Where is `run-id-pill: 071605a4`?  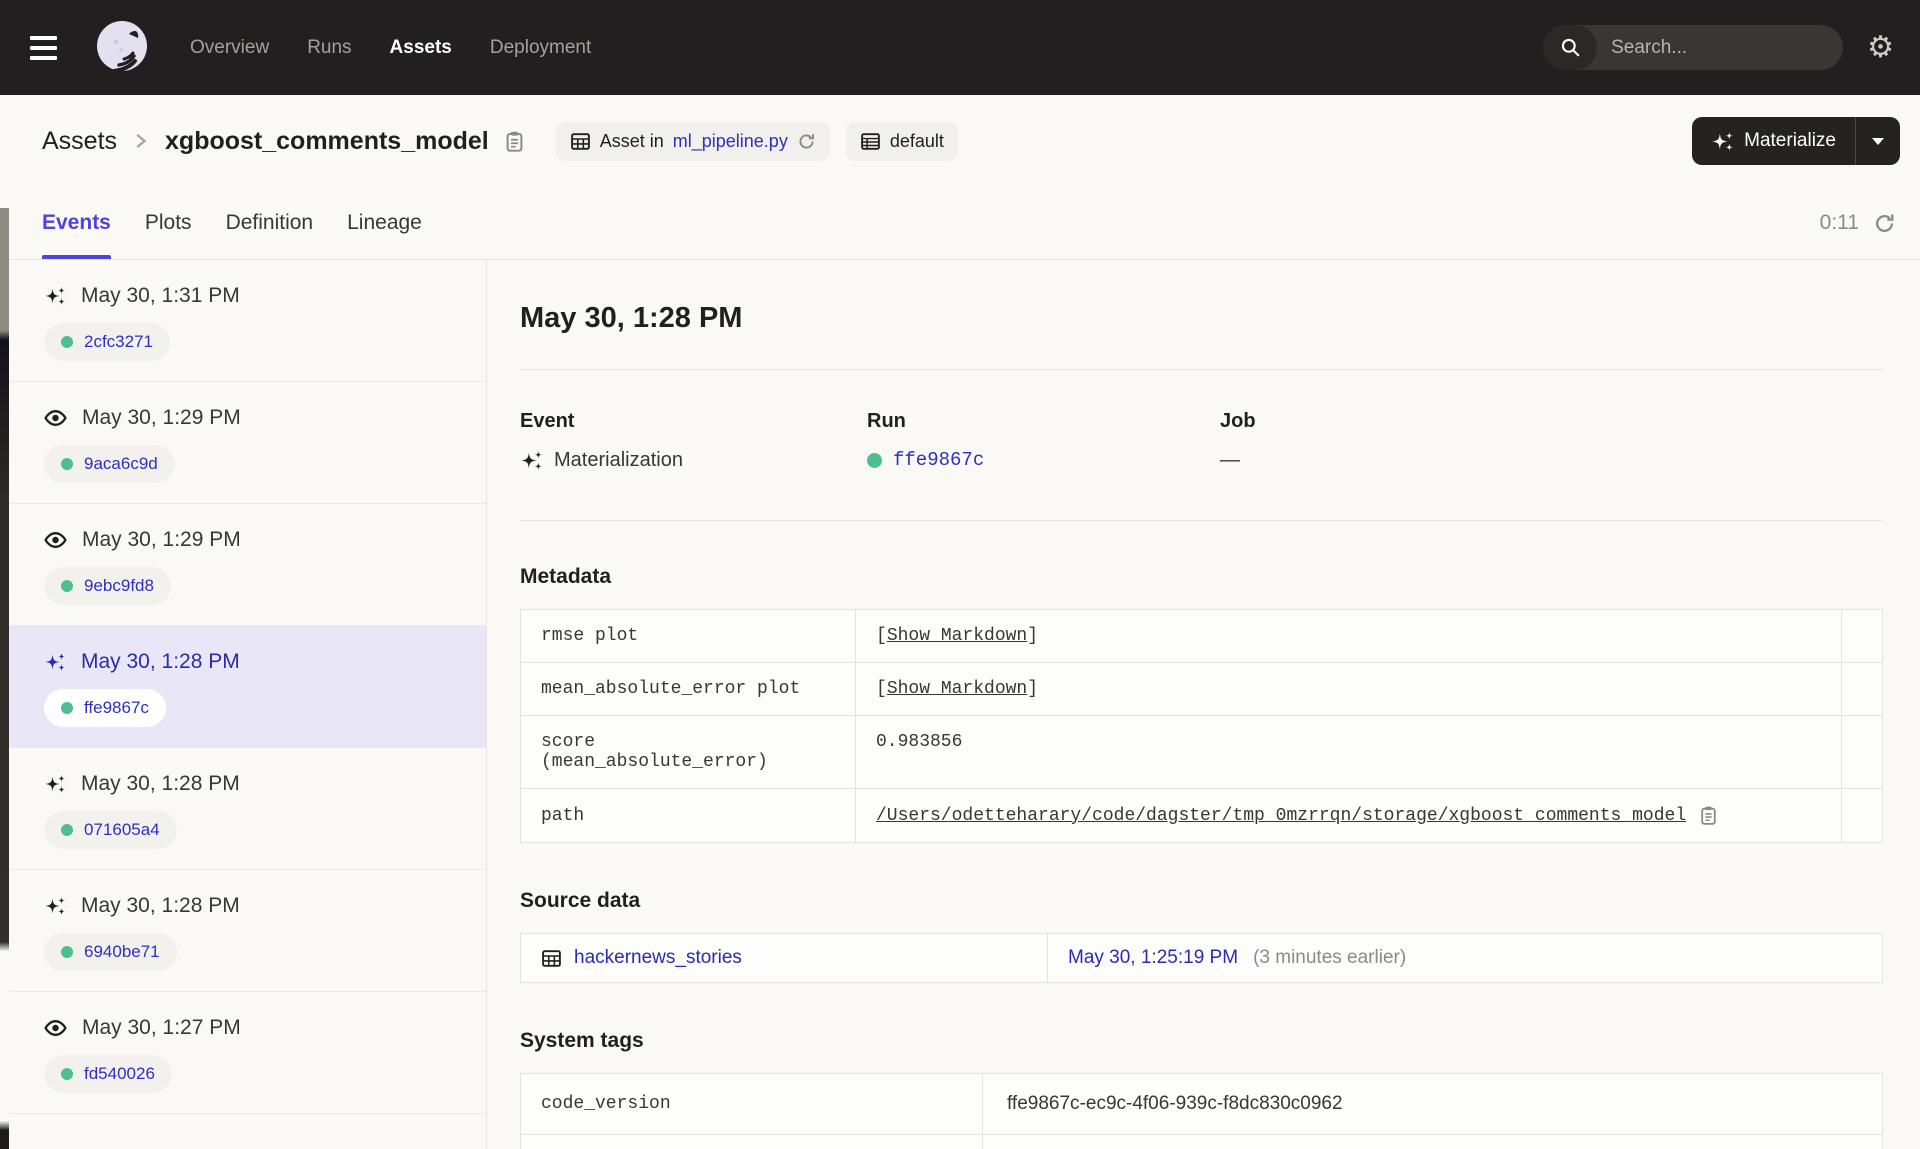
run-id-pill: 071605a4 is located at coordinates (110, 830).